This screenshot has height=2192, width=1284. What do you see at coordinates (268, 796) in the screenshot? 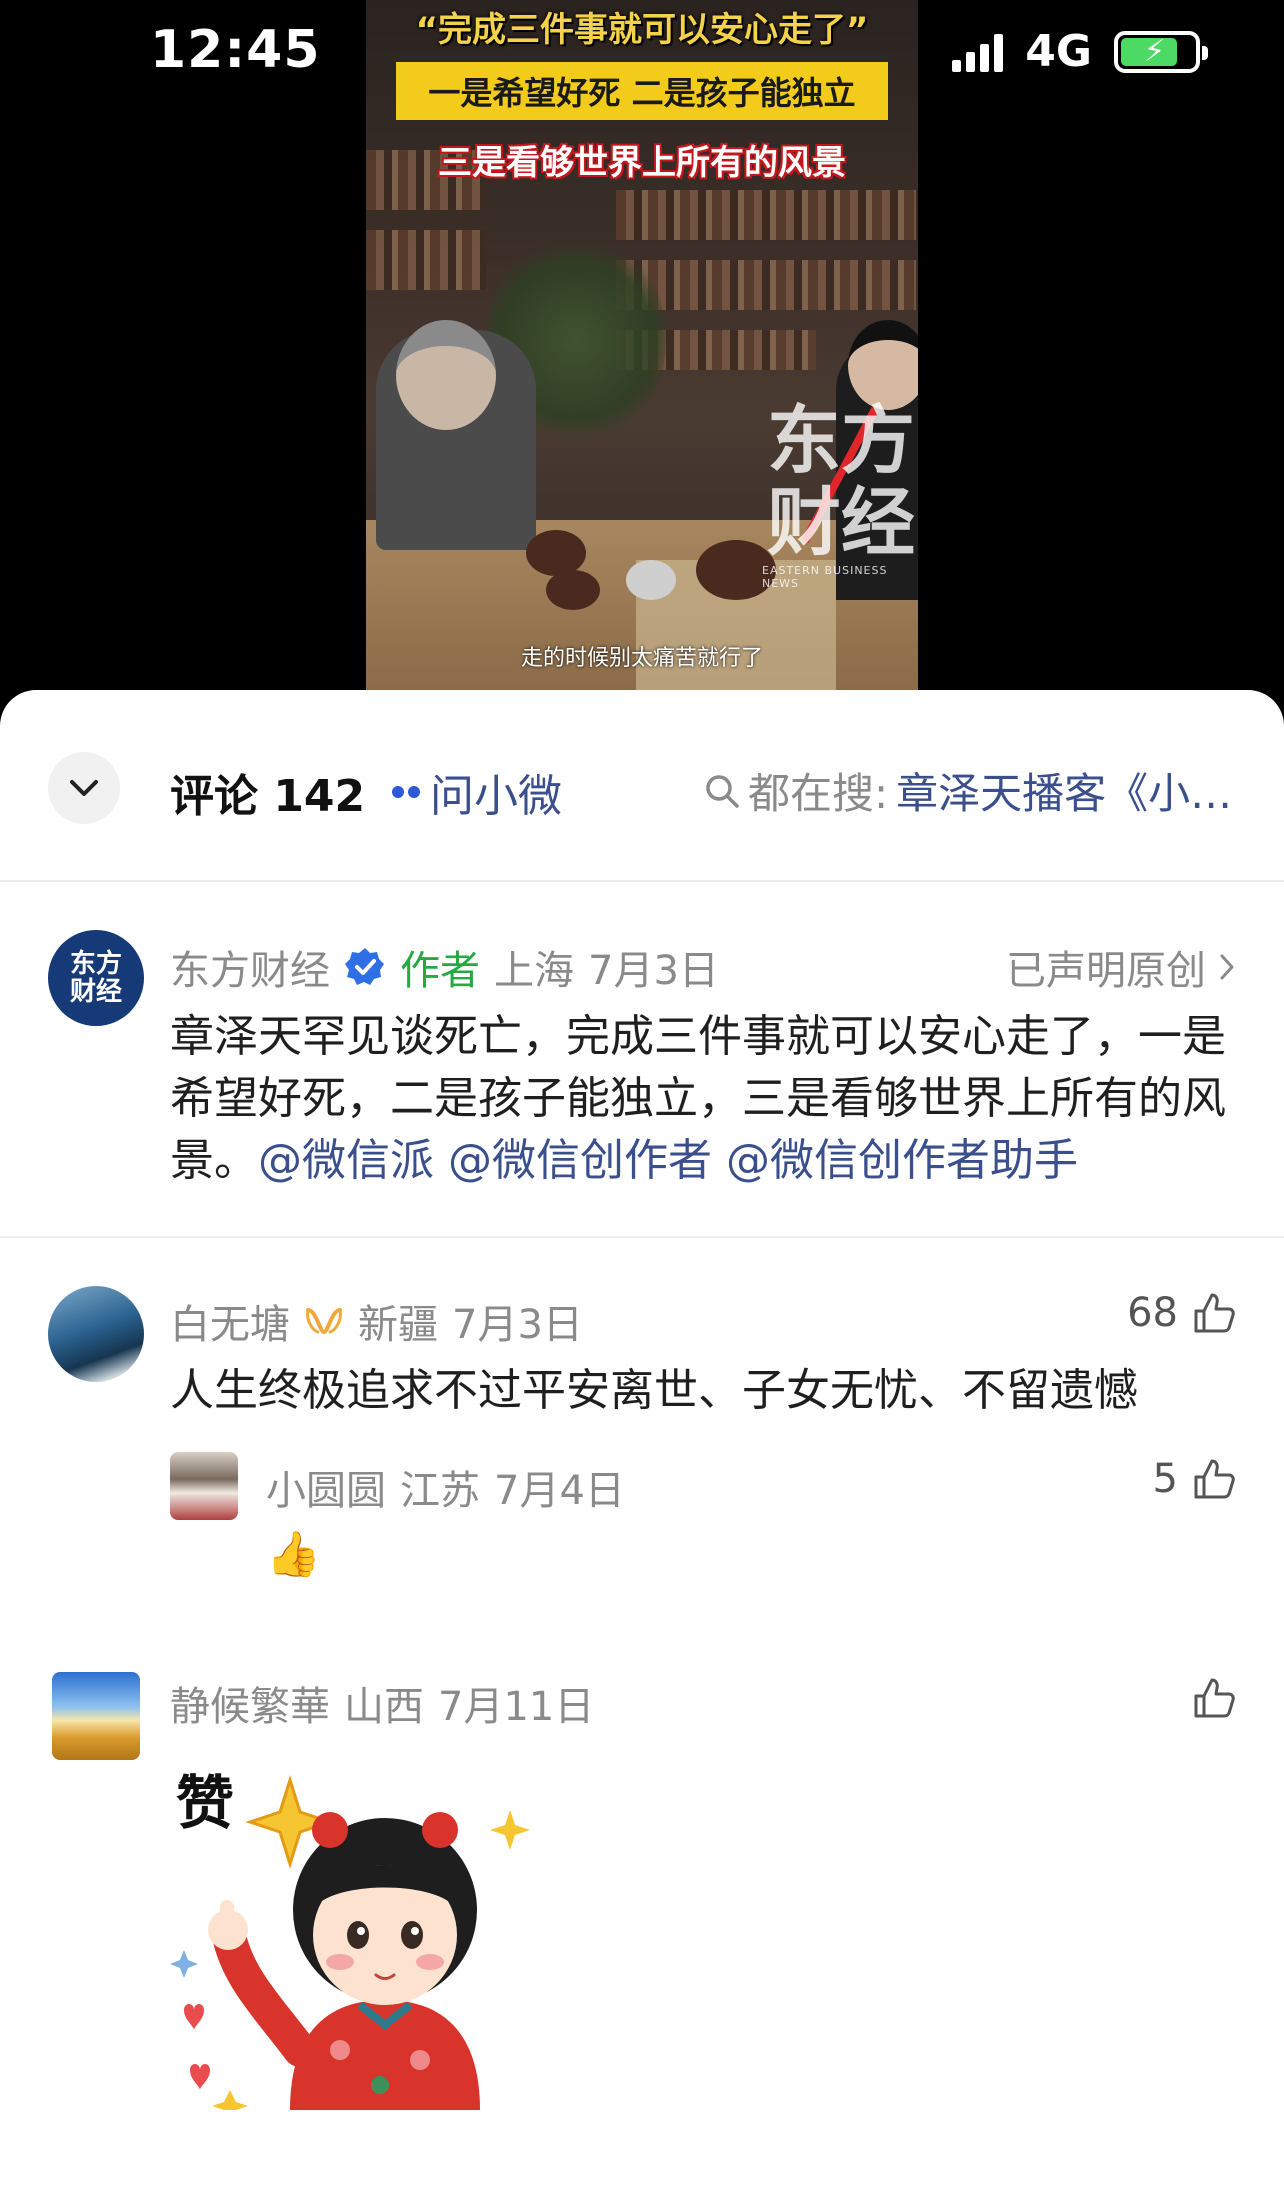
I see `comments-count-title: 评论 142` at bounding box center [268, 796].